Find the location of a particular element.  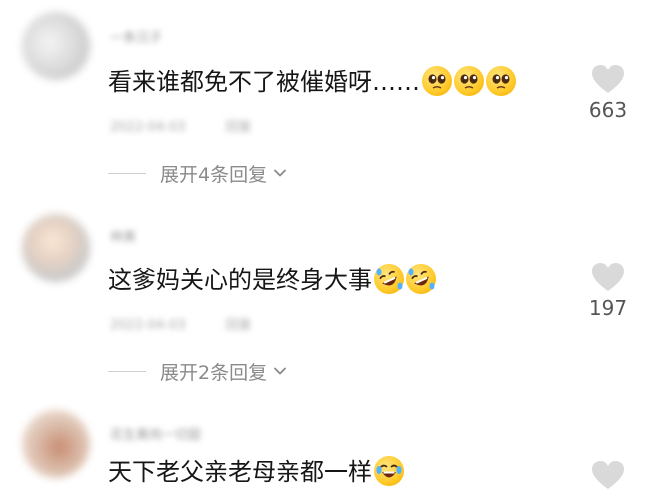

comment-text: 天下老父亲老母亲都一样 is located at coordinates (256, 471).